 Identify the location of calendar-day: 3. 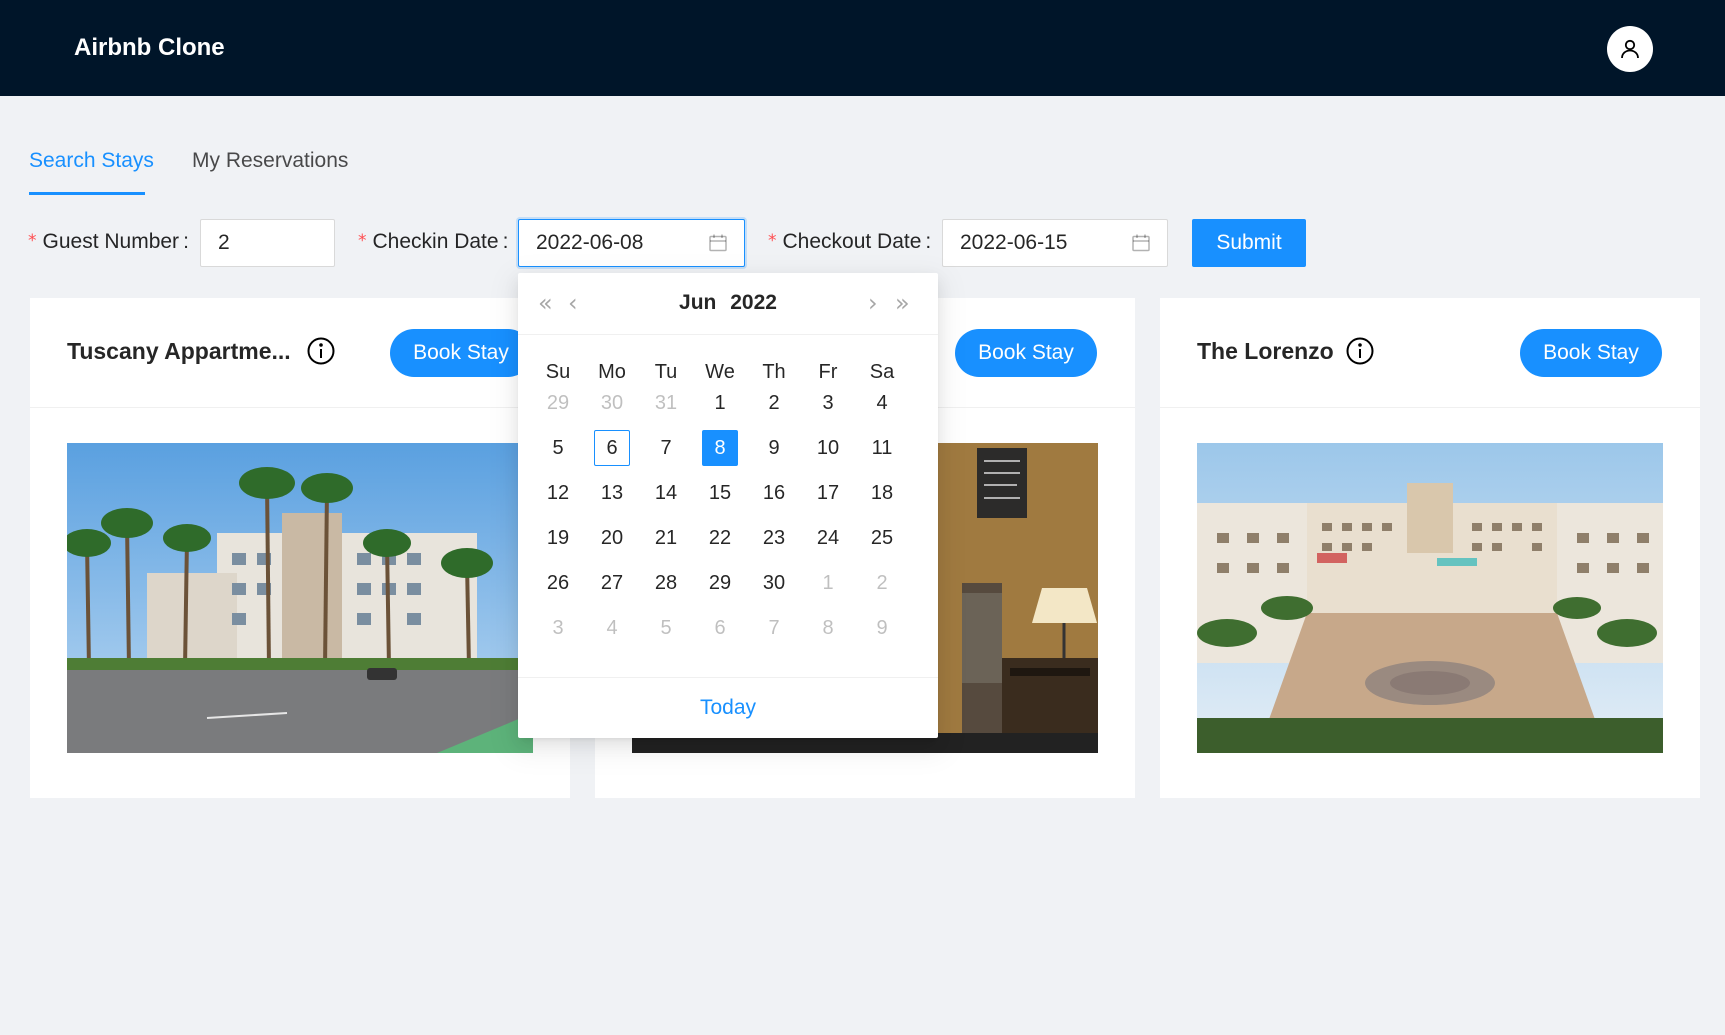
(828, 403).